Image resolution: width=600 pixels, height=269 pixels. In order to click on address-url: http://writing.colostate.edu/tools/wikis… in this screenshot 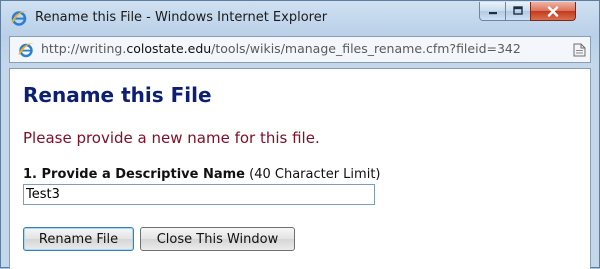, I will do `click(281, 48)`.